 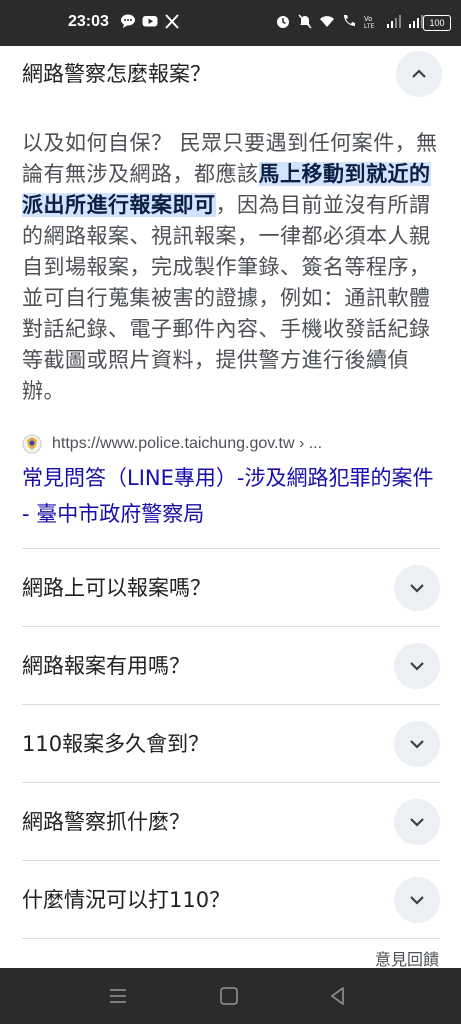 What do you see at coordinates (231, 587) in the screenshot?
I see `faq-item: 網路上可以報案嗎？` at bounding box center [231, 587].